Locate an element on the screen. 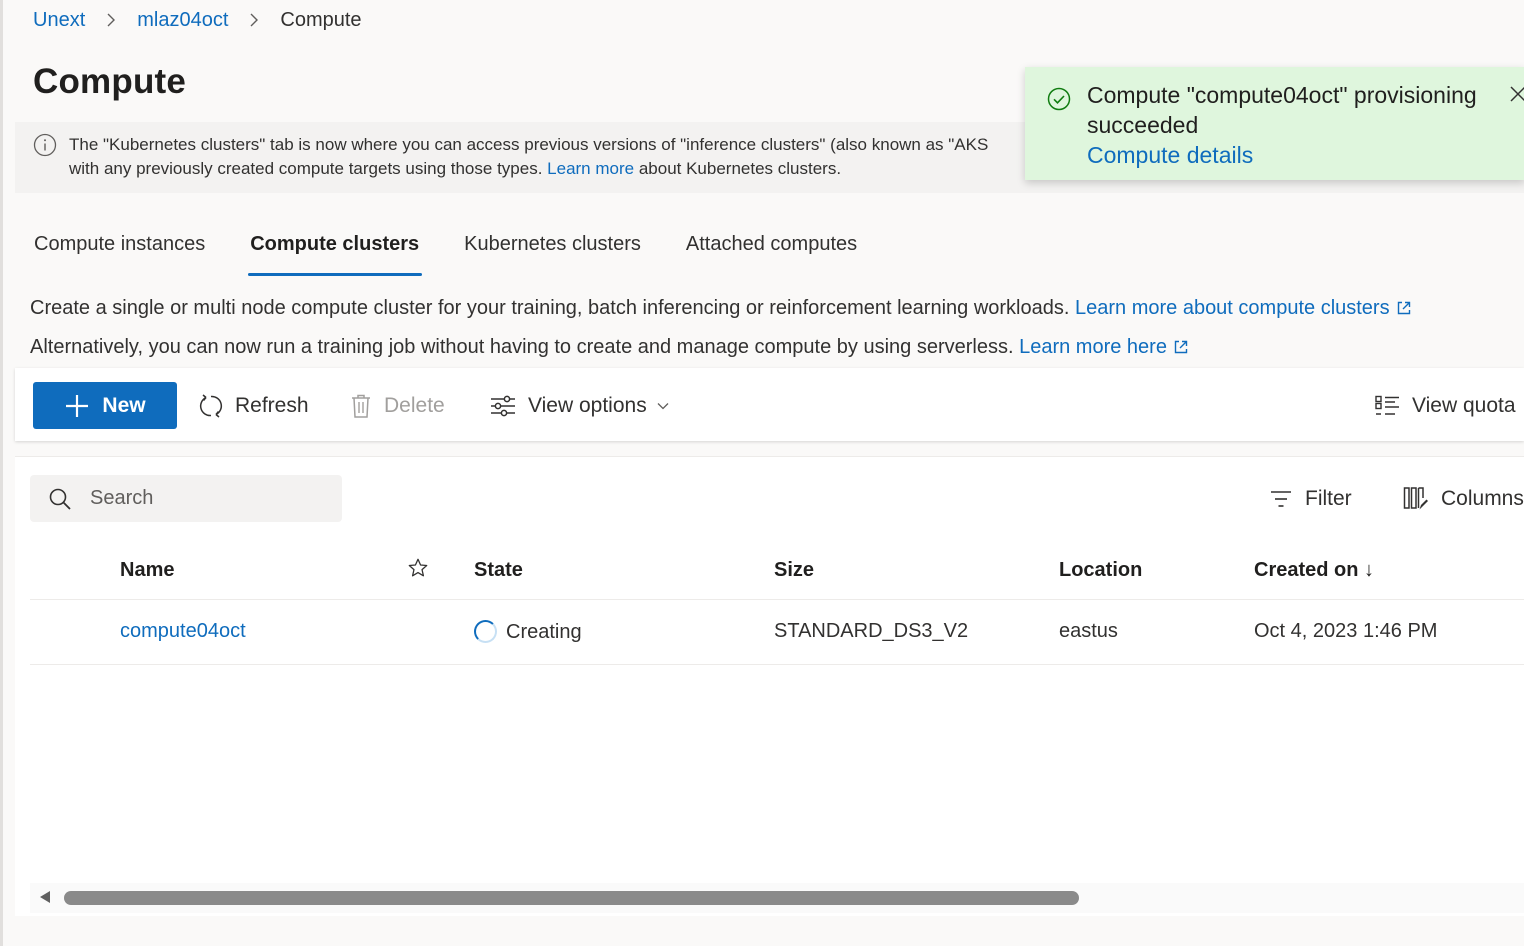  new-button-label: New is located at coordinates (124, 405).